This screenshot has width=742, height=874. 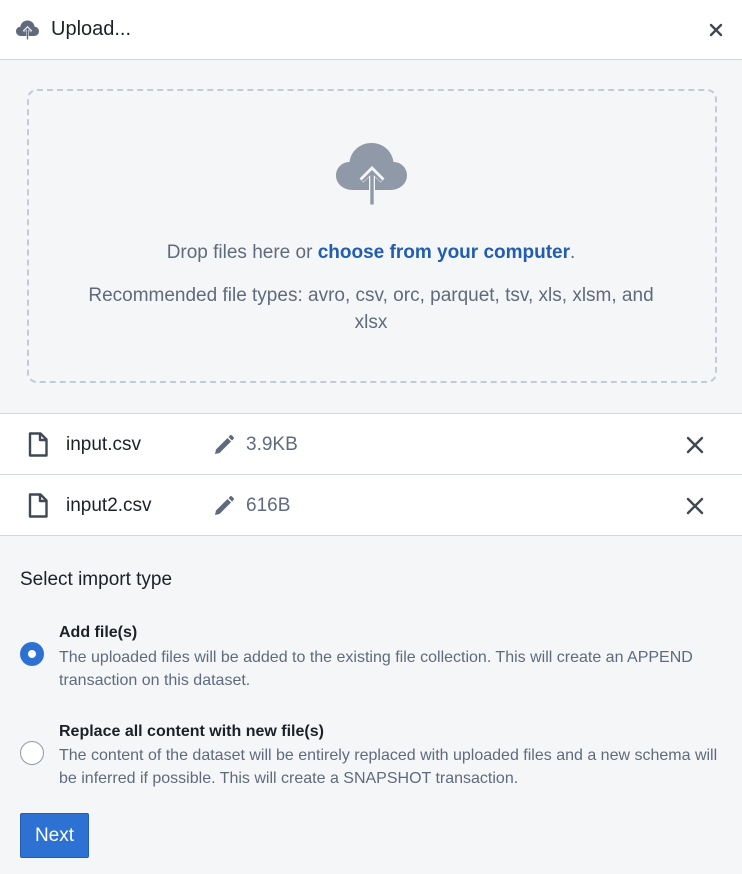 I want to click on import-type-label: Select import type, so click(x=96, y=579).